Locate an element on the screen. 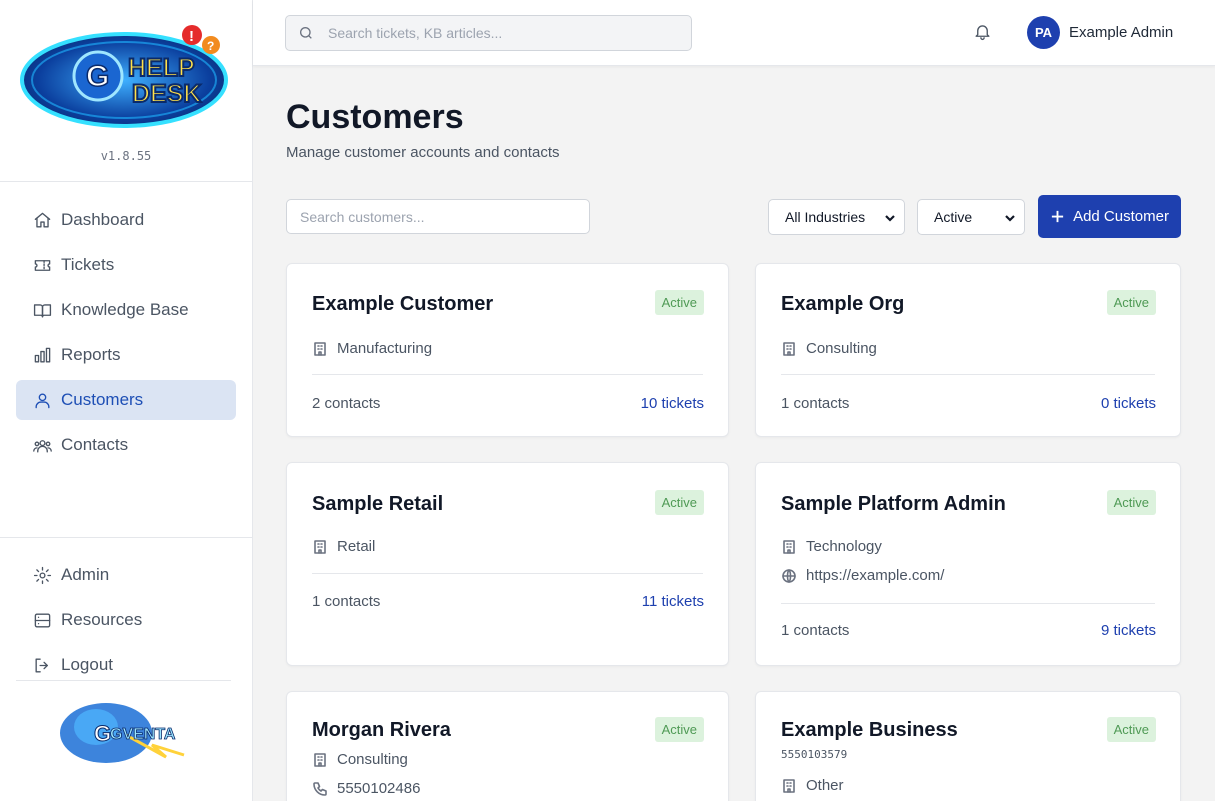 This screenshot has width=1215, height=801. industry-row: Other is located at coordinates (812, 785).